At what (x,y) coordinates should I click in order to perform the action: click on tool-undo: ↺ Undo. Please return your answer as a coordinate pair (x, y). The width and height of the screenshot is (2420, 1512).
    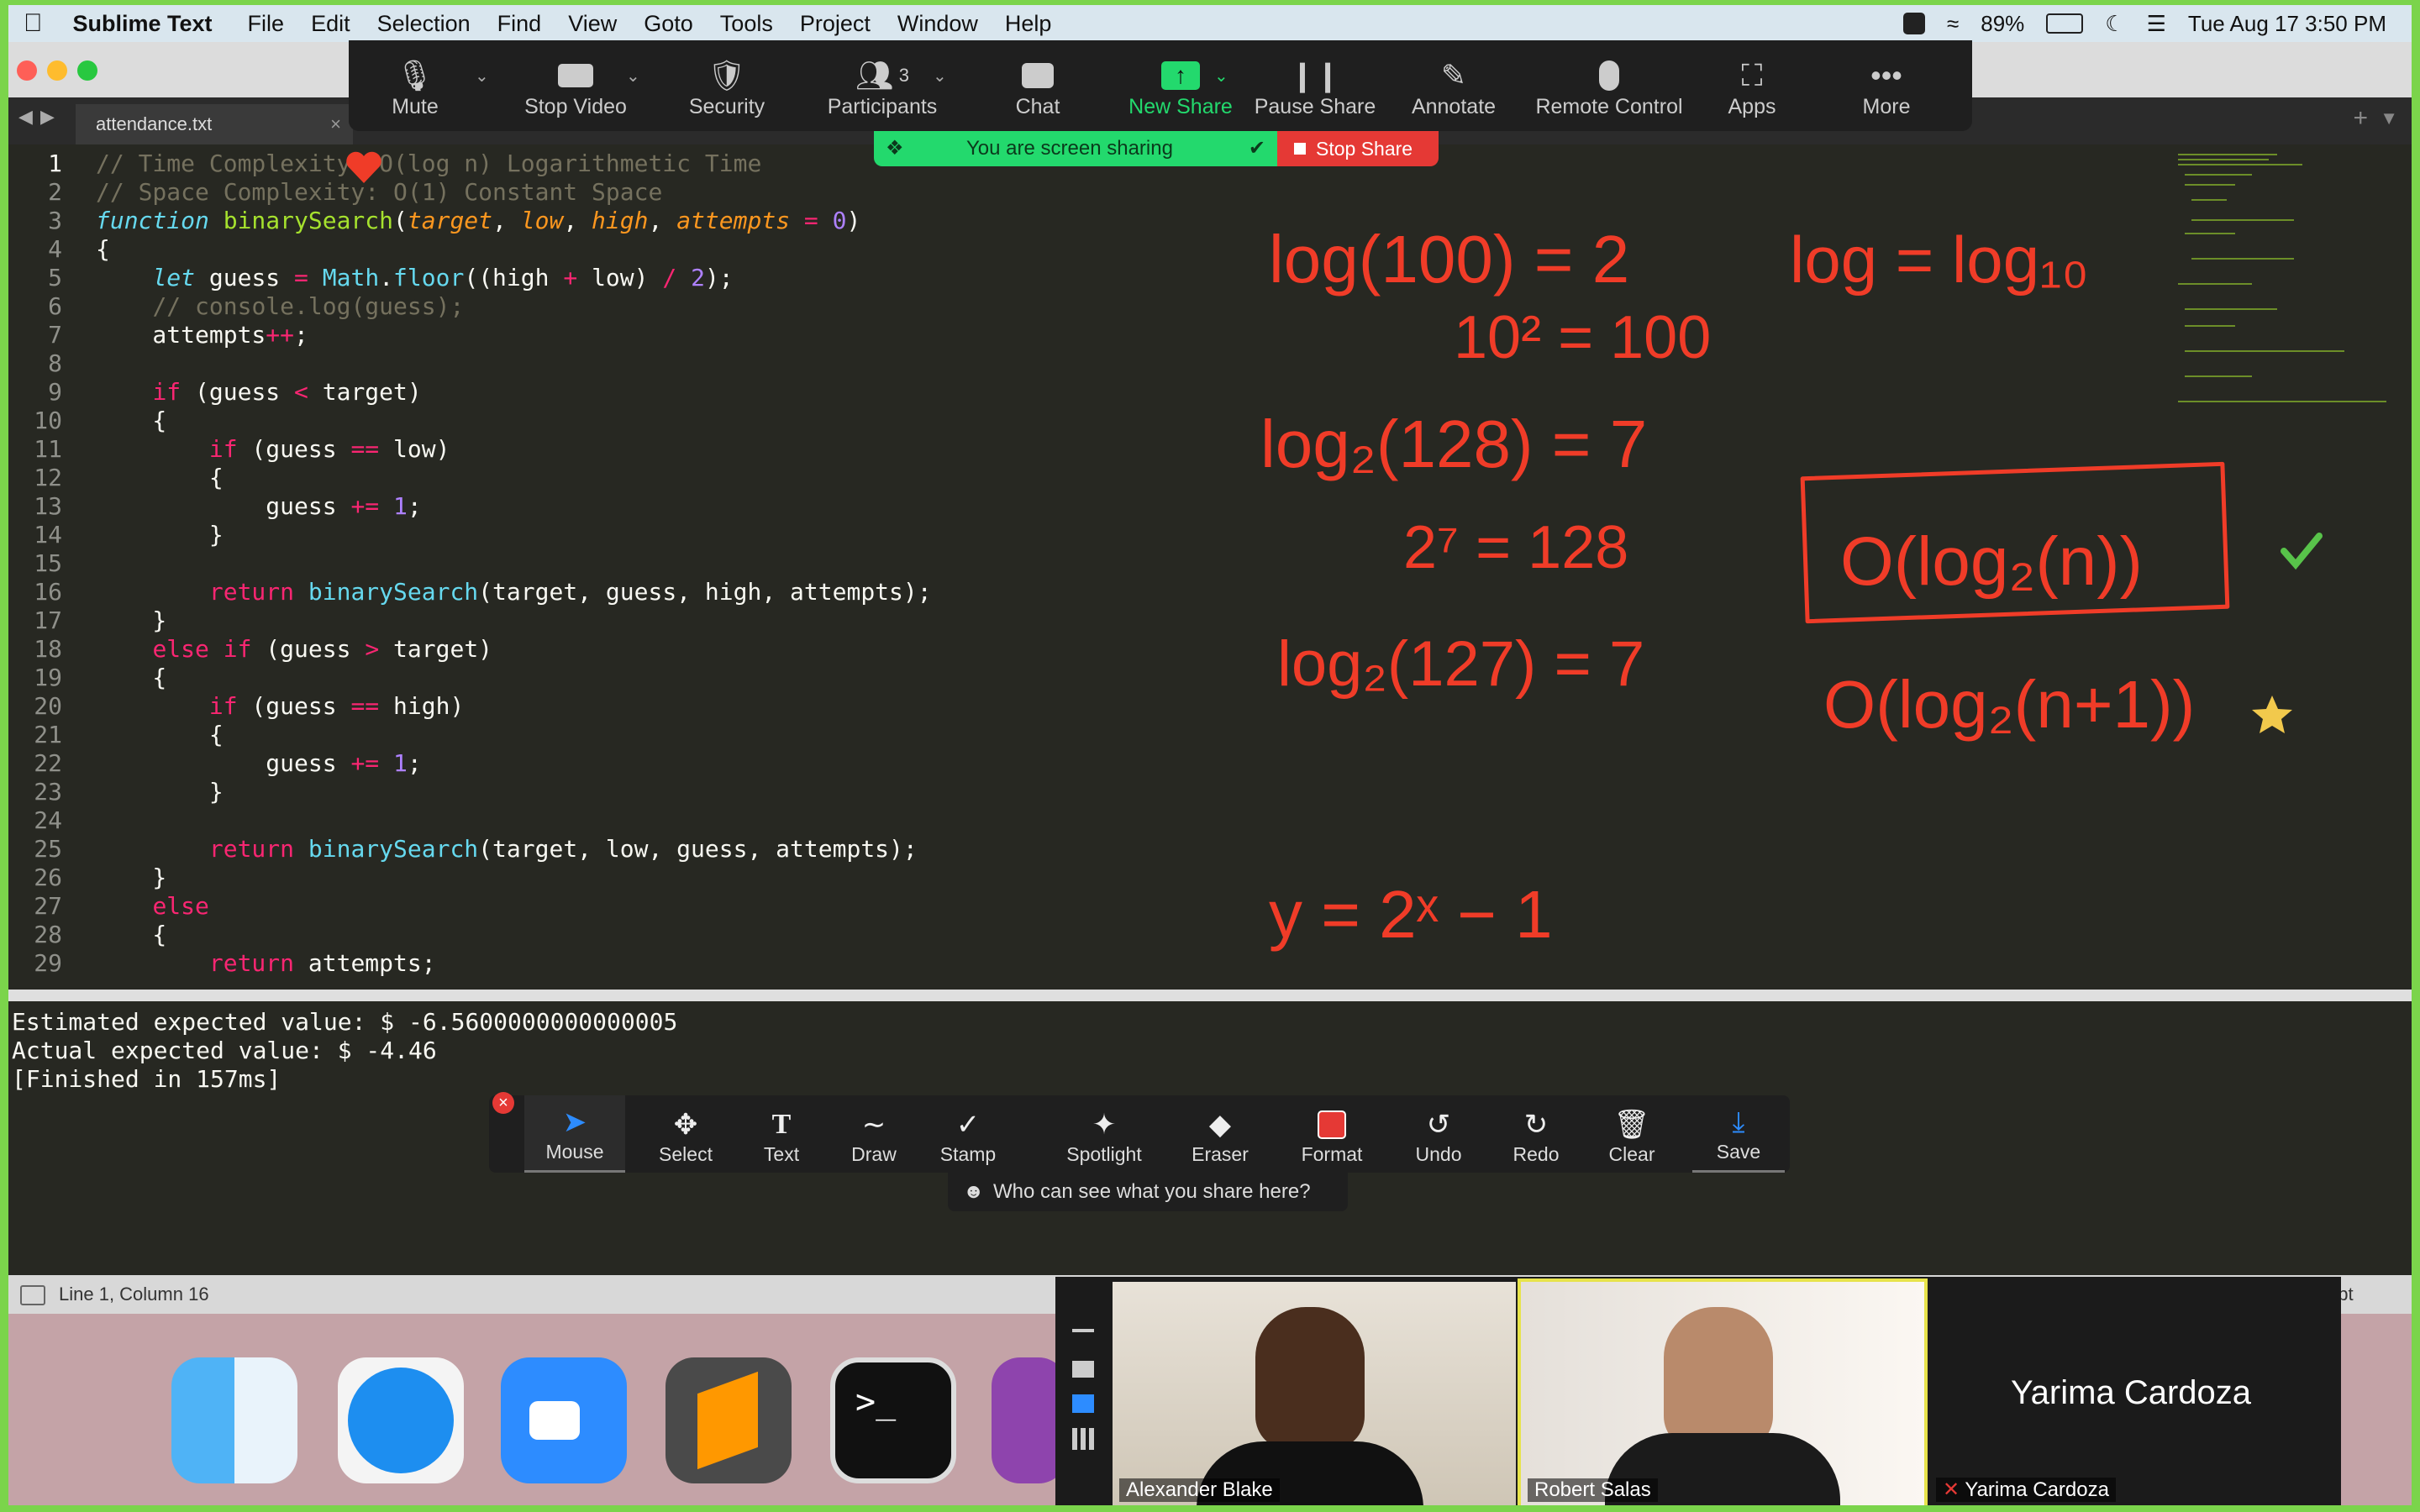
    Looking at the image, I should click on (1439, 1134).